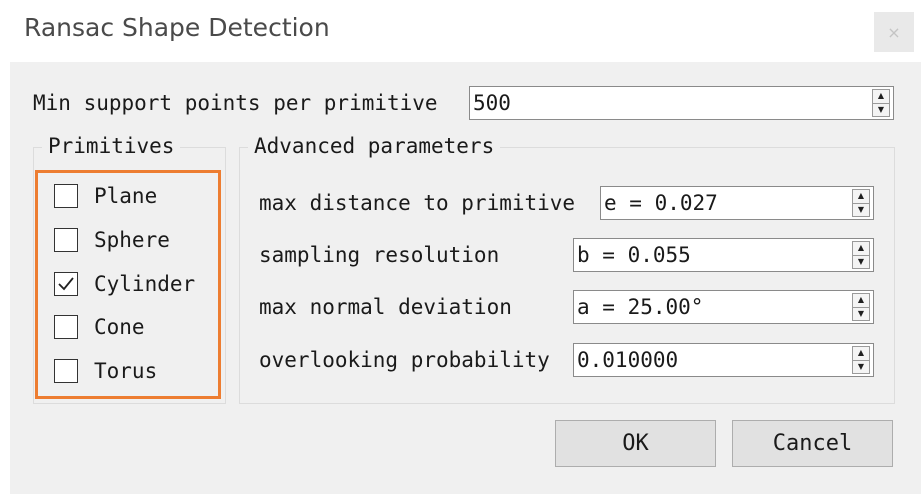 The width and height of the screenshot is (921, 502). Describe the element at coordinates (627, 360) in the screenshot. I see `overlooking-probability-value: 0.010000` at that location.